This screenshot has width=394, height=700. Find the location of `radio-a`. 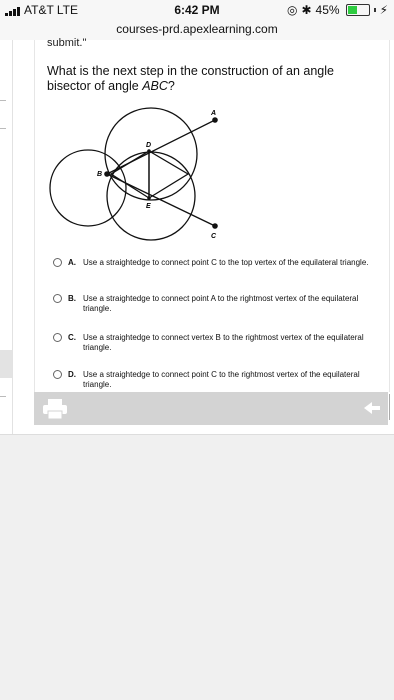

radio-a is located at coordinates (57, 262).